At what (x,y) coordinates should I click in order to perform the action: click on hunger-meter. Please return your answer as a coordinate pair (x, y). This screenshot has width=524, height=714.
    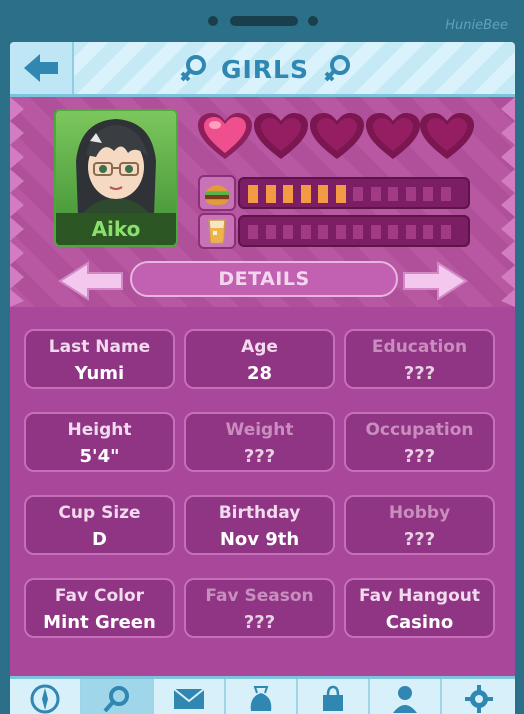
    Looking at the image, I should click on (334, 193).